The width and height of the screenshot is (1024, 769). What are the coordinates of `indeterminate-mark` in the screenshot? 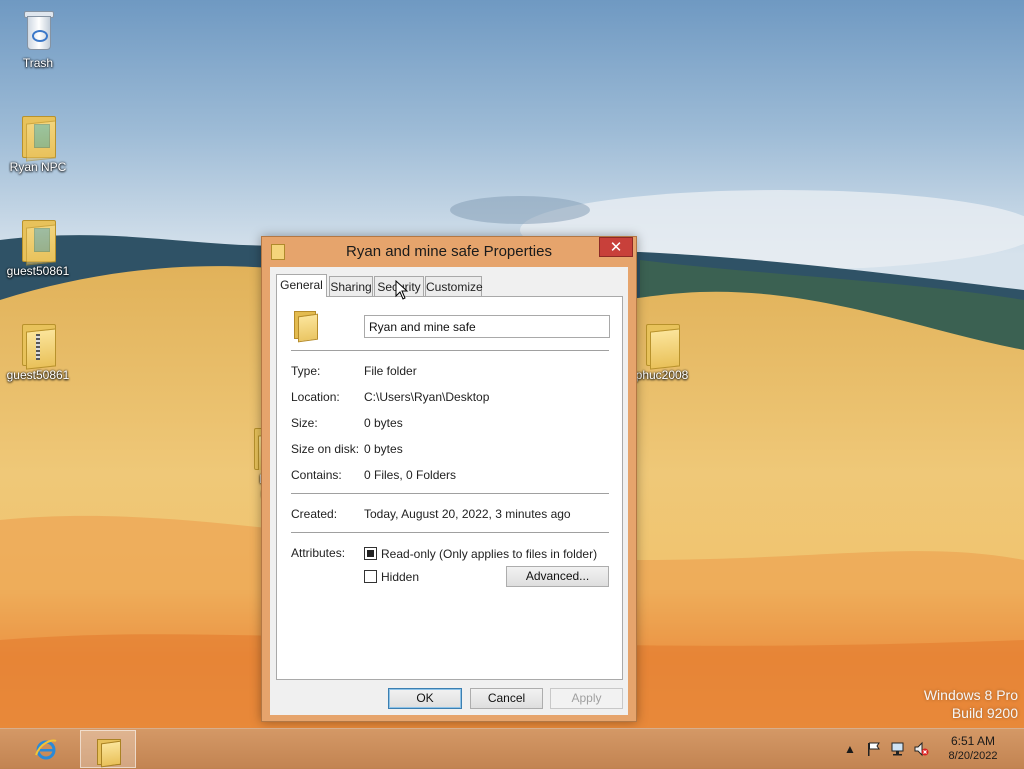 It's located at (370, 553).